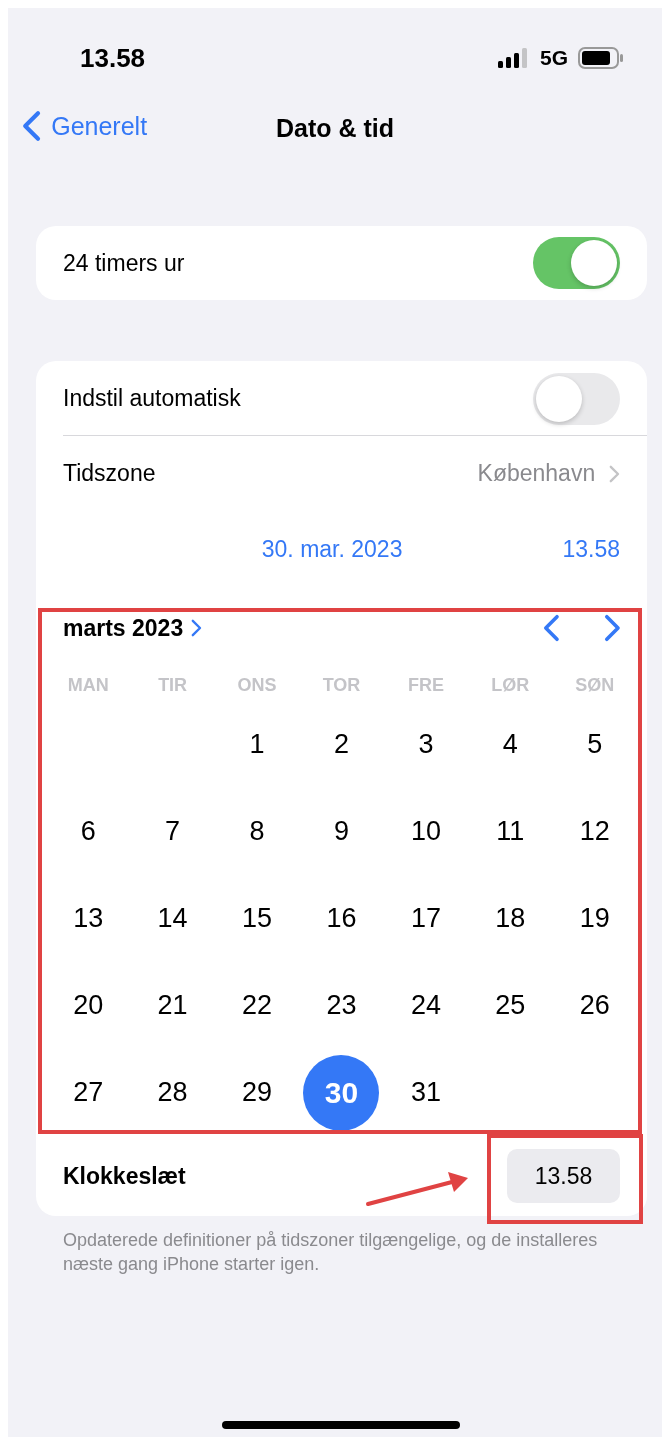 This screenshot has width=670, height=1445. What do you see at coordinates (109, 473) in the screenshot?
I see `setting-label: Tidszone` at bounding box center [109, 473].